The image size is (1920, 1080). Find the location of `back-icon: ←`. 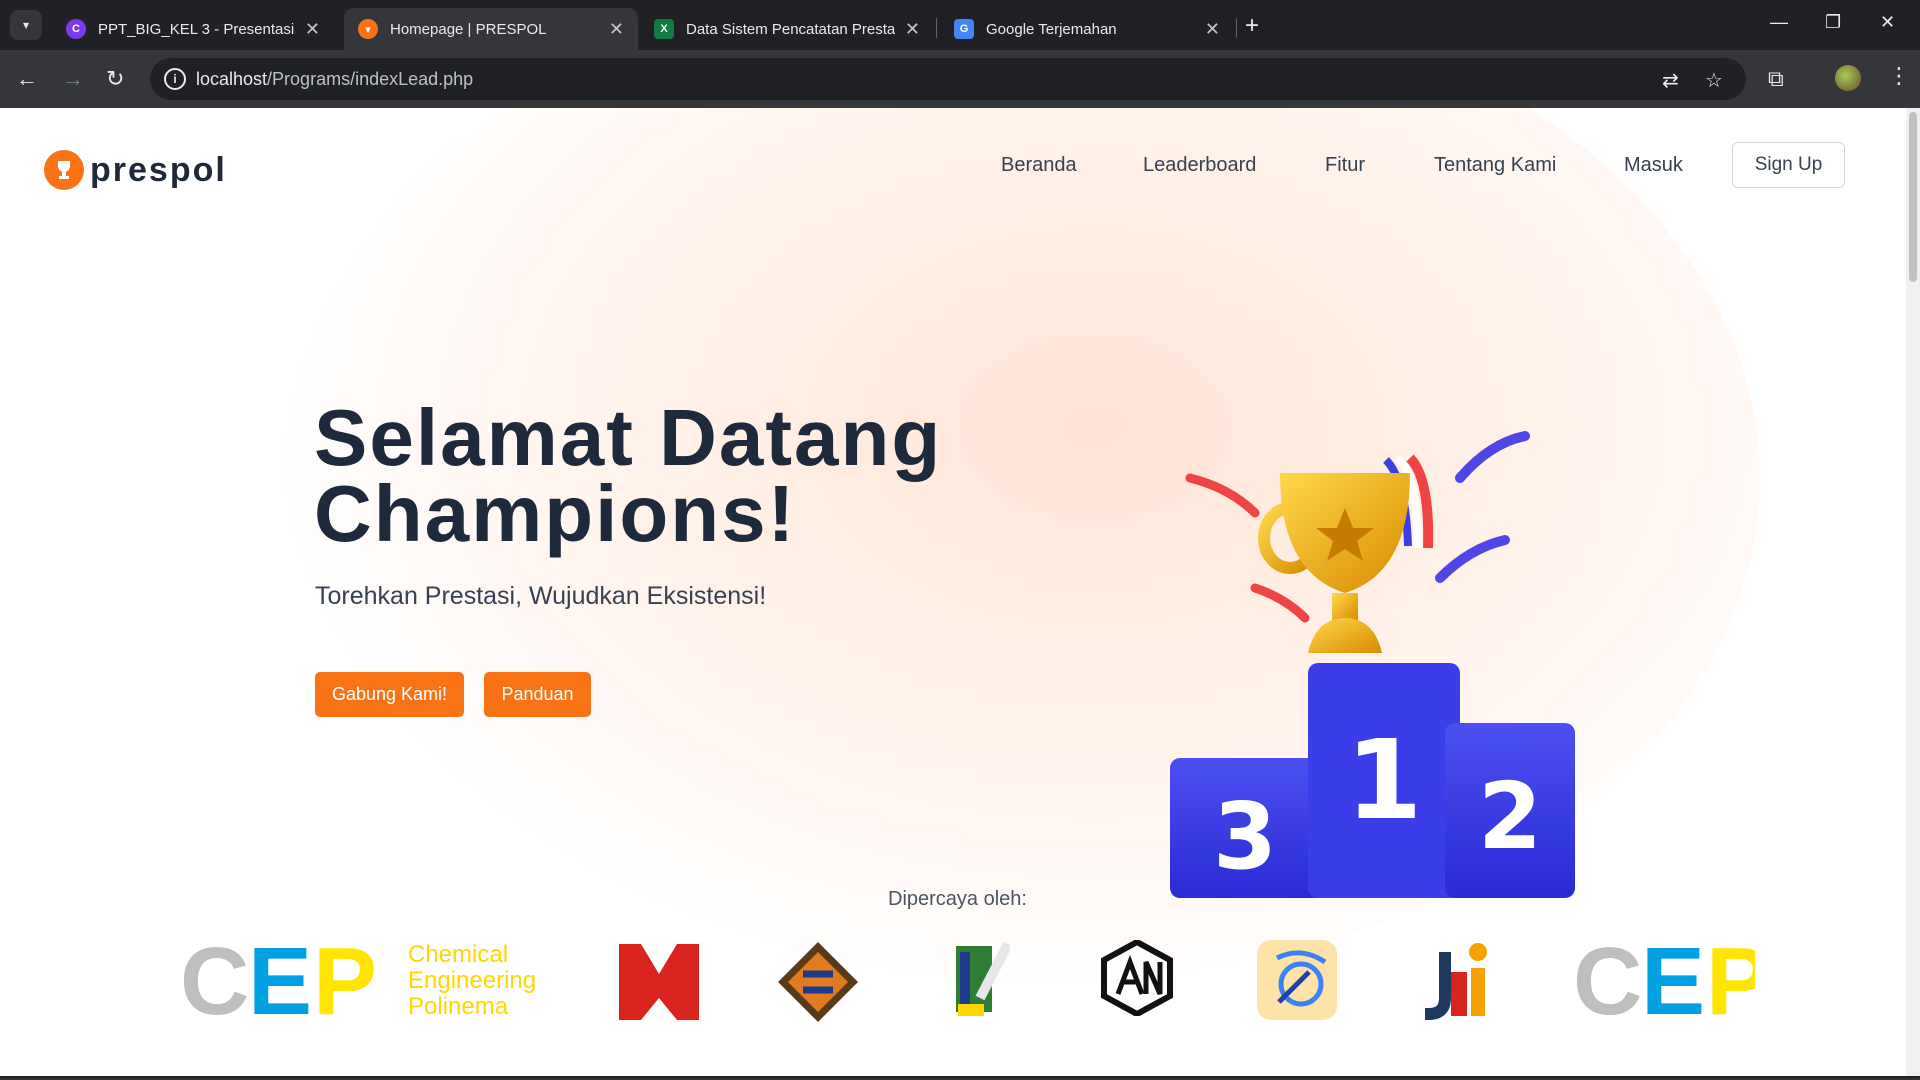

back-icon: ← is located at coordinates (27, 79).